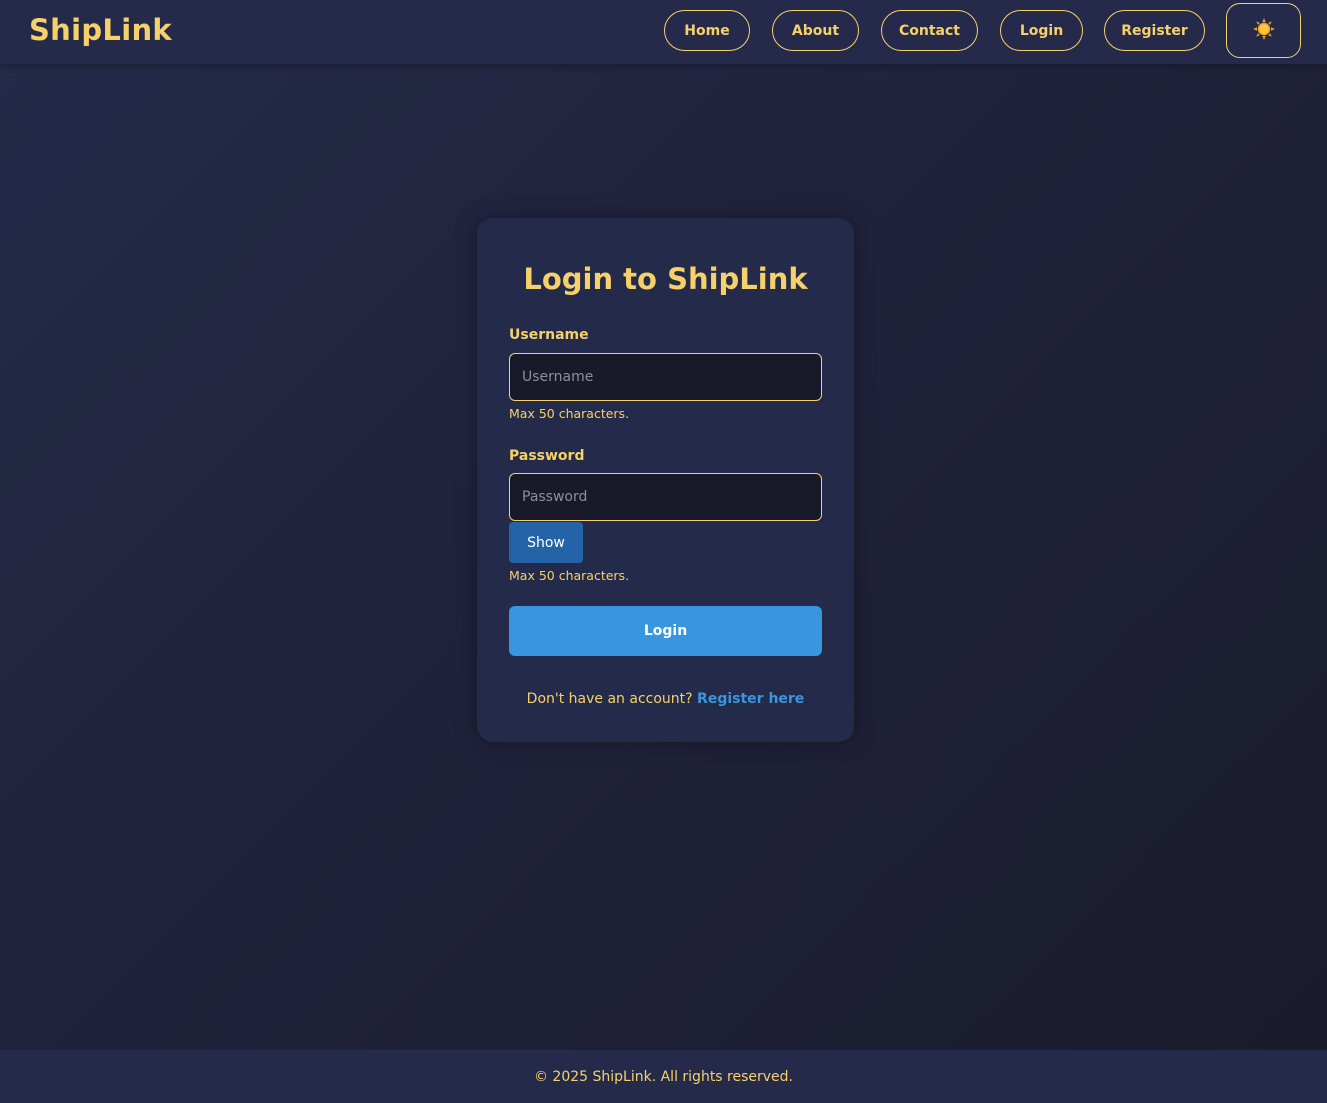 Image resolution: width=1327 pixels, height=1103 pixels. Describe the element at coordinates (665, 279) in the screenshot. I see `page-title: Login to ShipLink` at that location.